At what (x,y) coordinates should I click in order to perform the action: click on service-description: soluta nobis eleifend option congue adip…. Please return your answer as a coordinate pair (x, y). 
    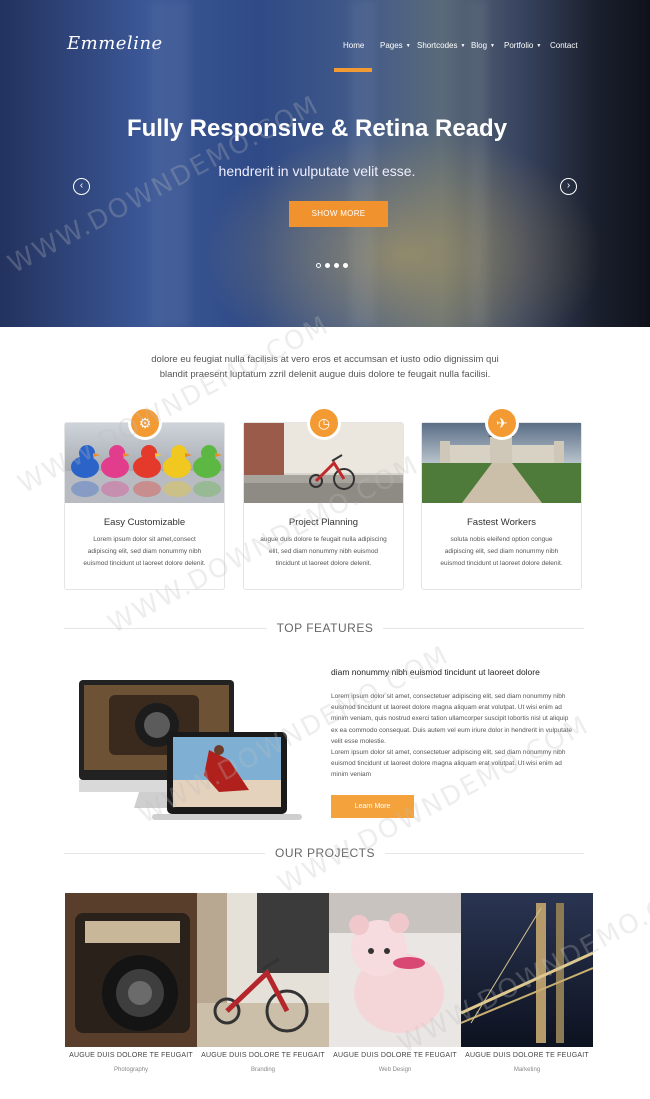
    Looking at the image, I should click on (501, 551).